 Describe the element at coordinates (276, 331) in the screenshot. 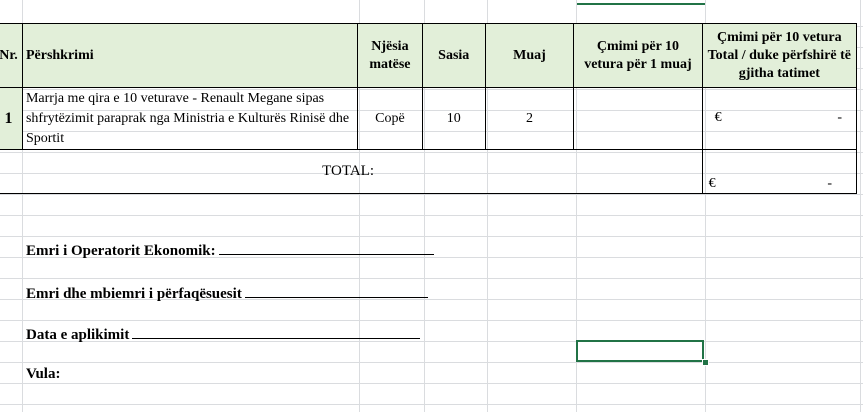

I see `date-blank` at that location.